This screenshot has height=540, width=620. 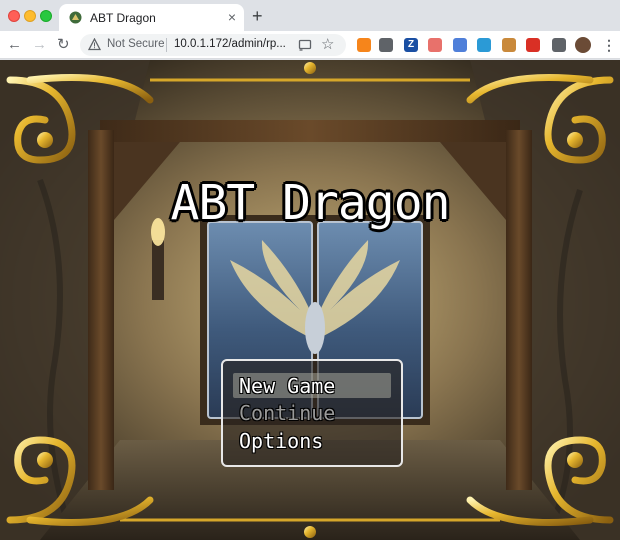 I want to click on grid-extension-icon, so click(x=460, y=45).